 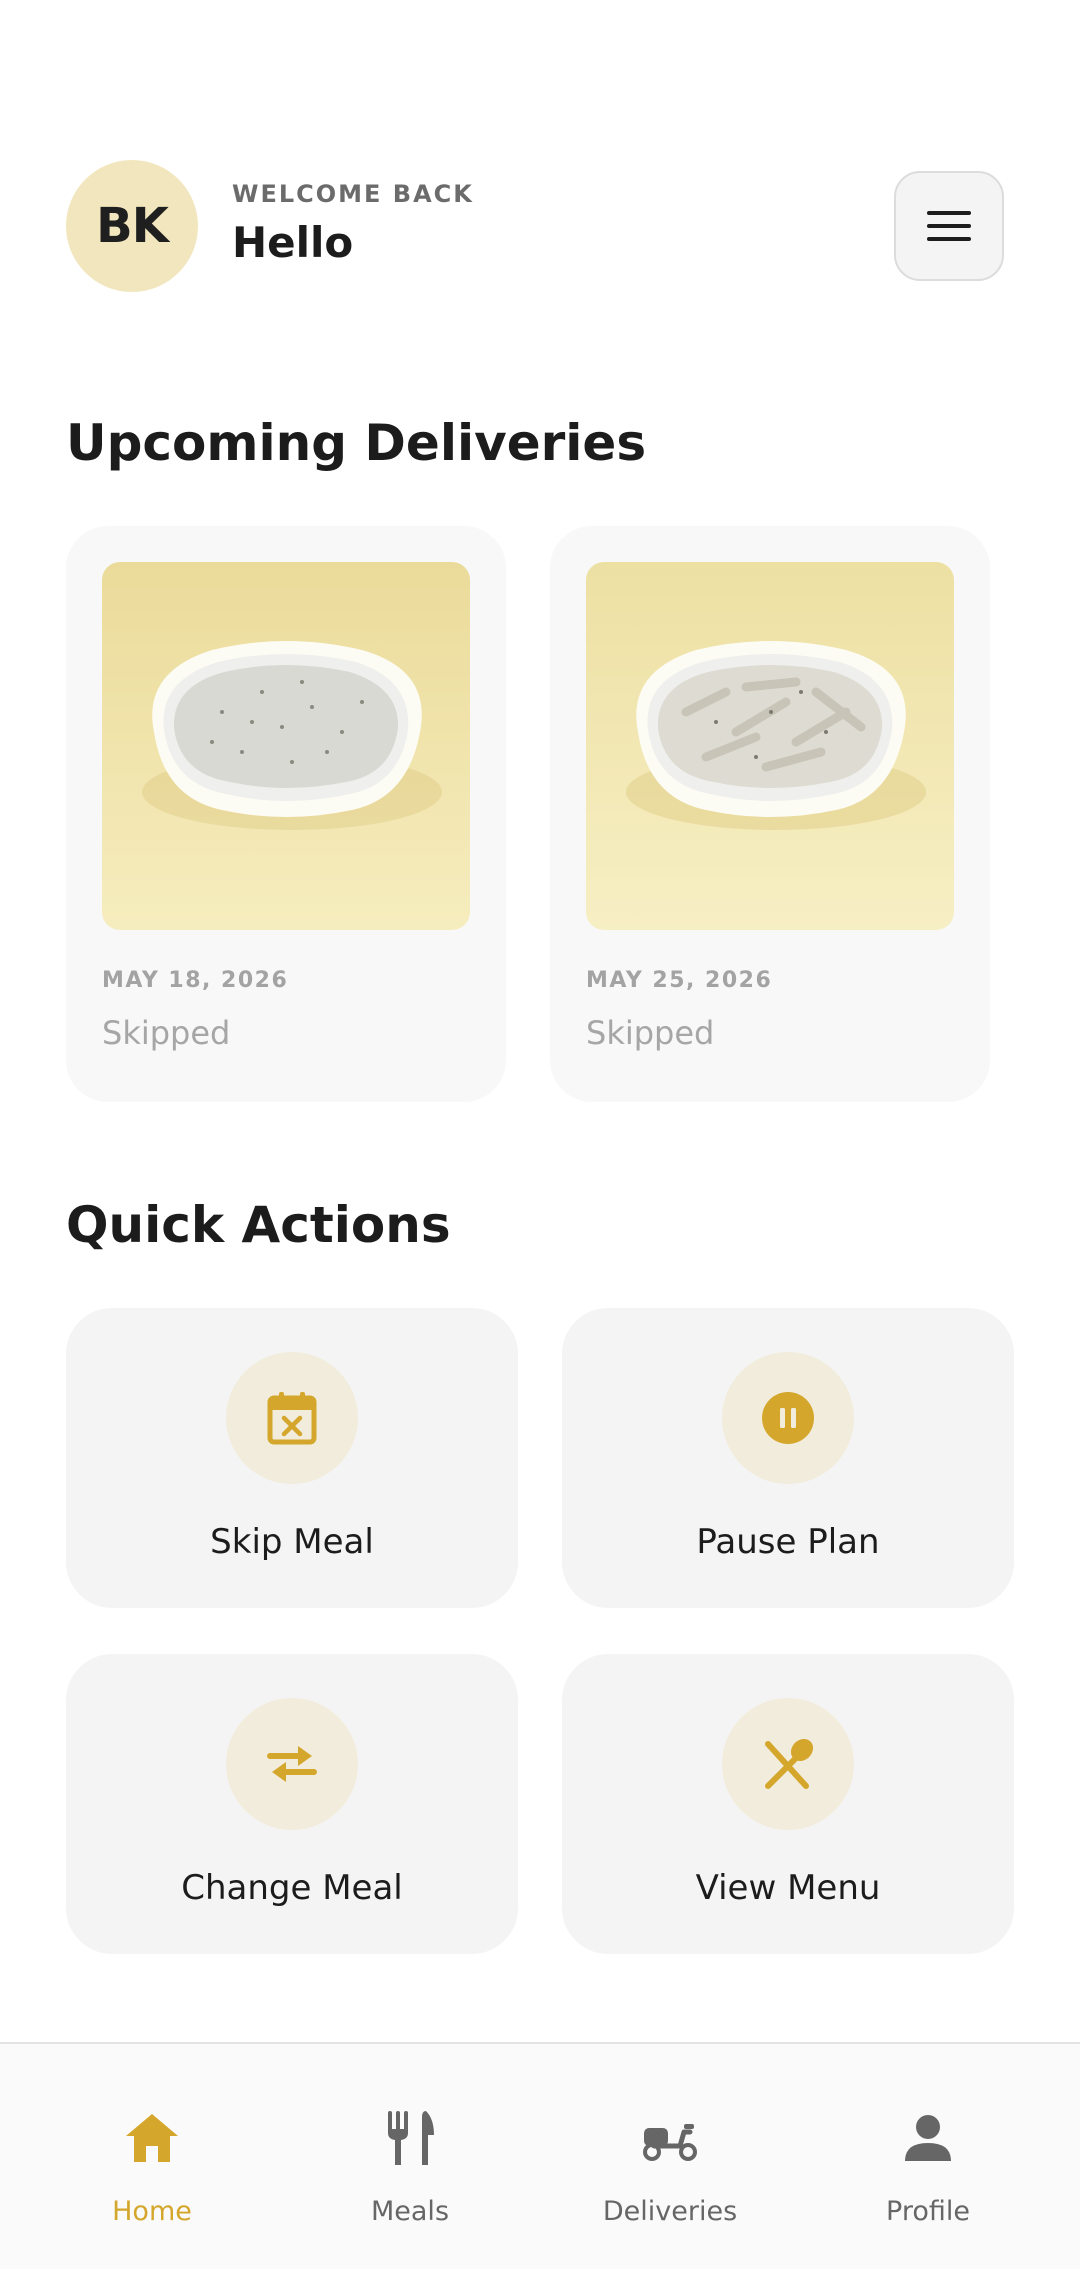 I want to click on action-label: Skip Meal, so click(x=292, y=1542).